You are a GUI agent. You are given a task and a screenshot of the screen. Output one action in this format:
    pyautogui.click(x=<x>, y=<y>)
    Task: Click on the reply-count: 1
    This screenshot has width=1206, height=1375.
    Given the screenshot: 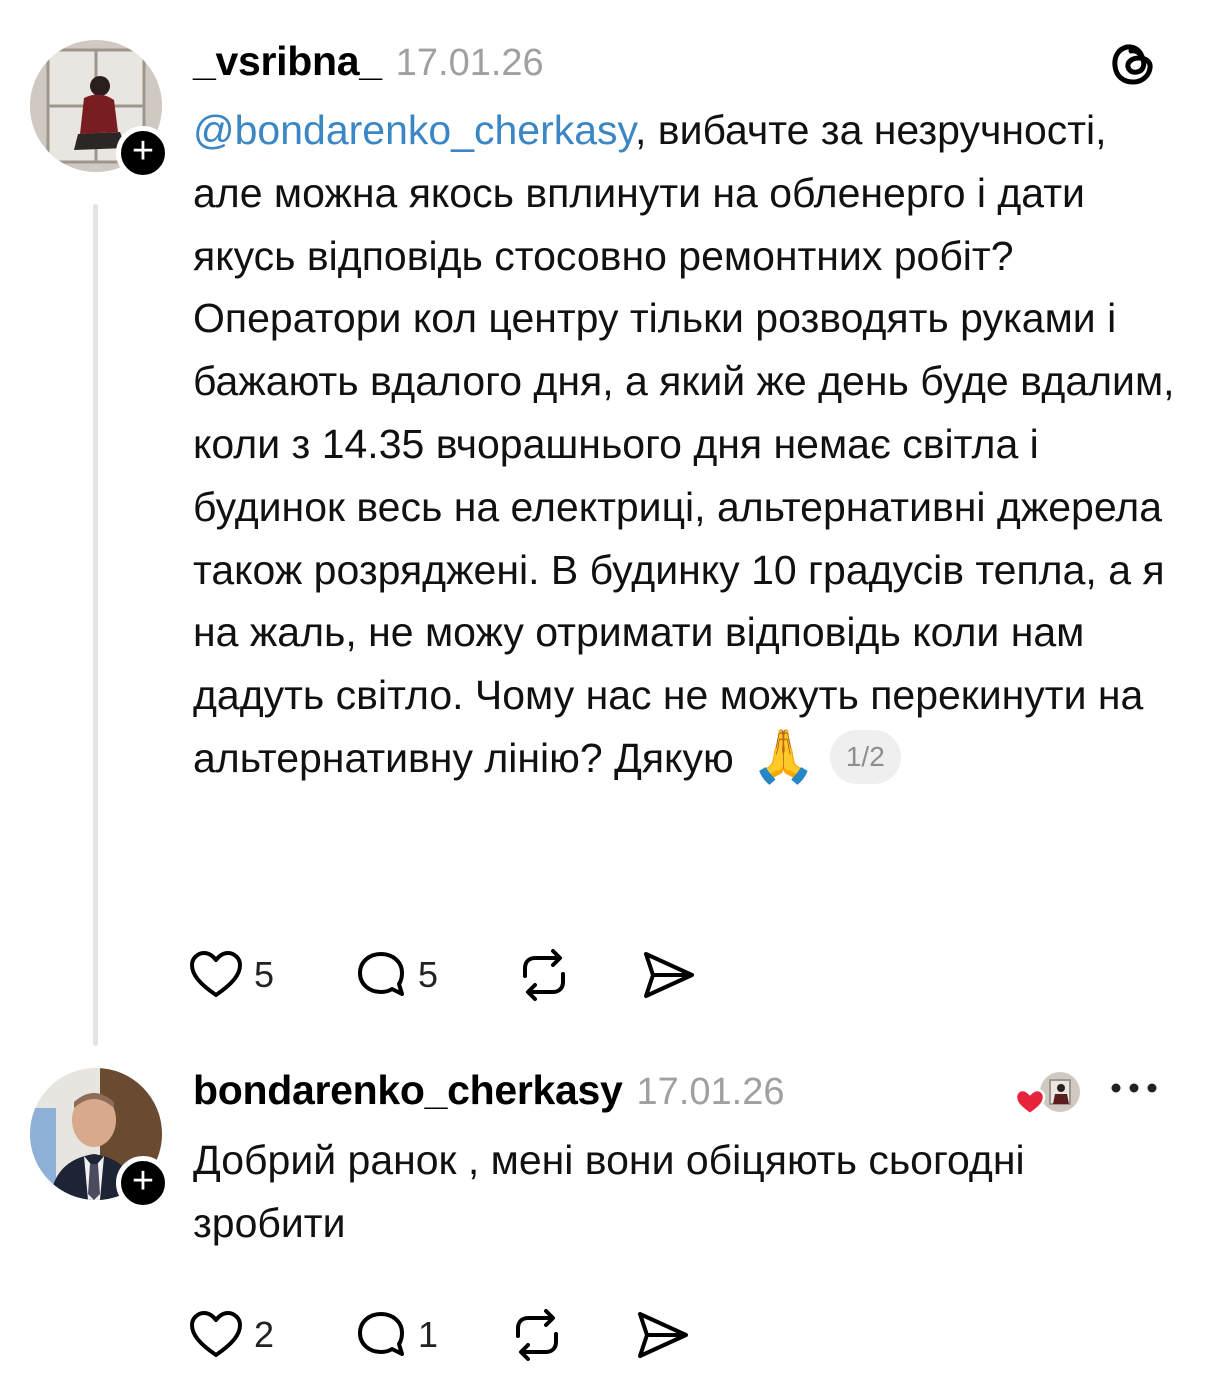 What is the action you would take?
    pyautogui.click(x=428, y=1334)
    